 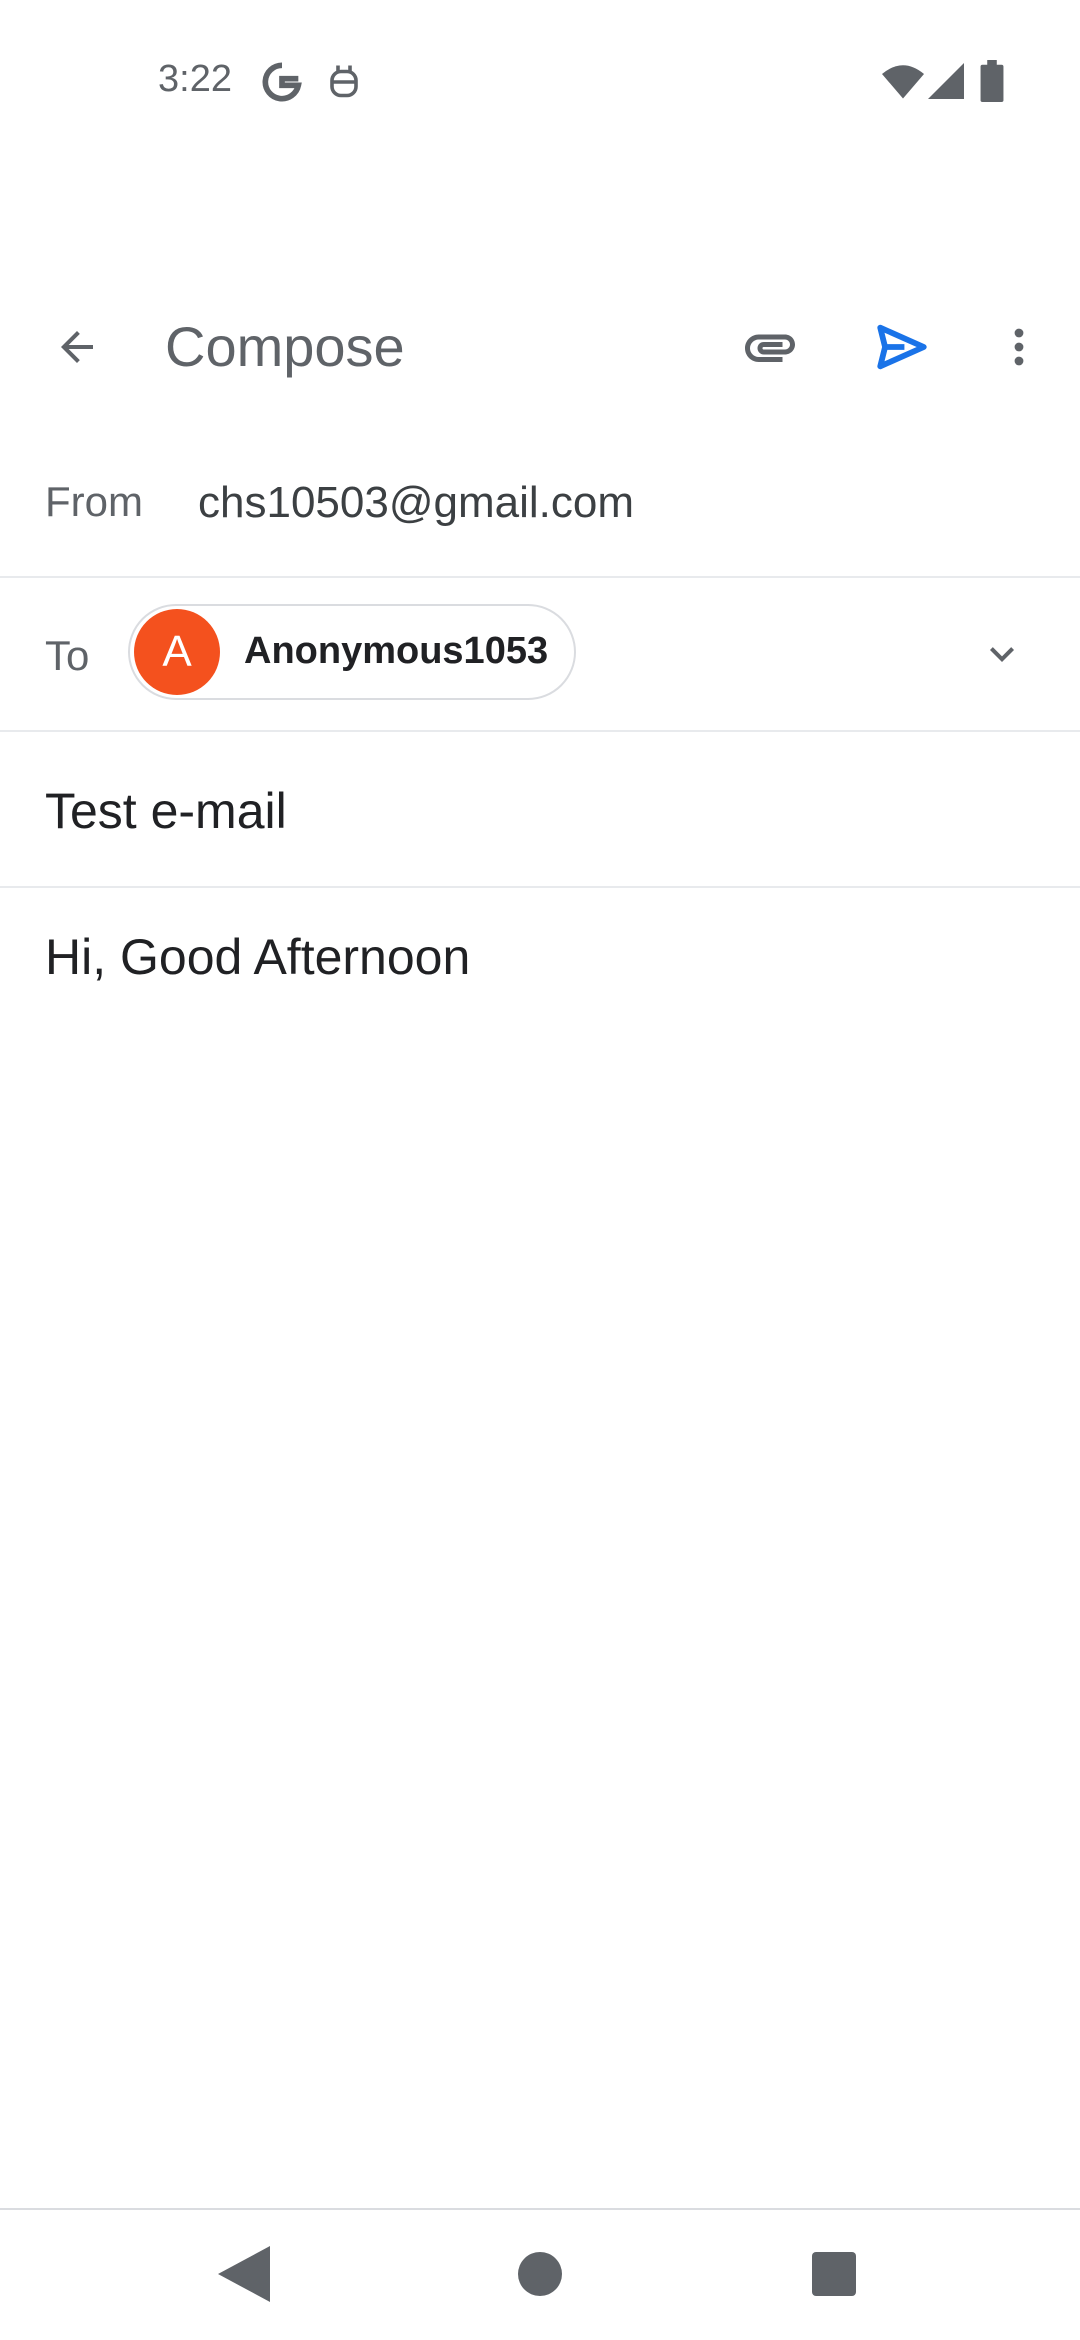 What do you see at coordinates (396, 651) in the screenshot?
I see `recipient-name: Anonymous1053` at bounding box center [396, 651].